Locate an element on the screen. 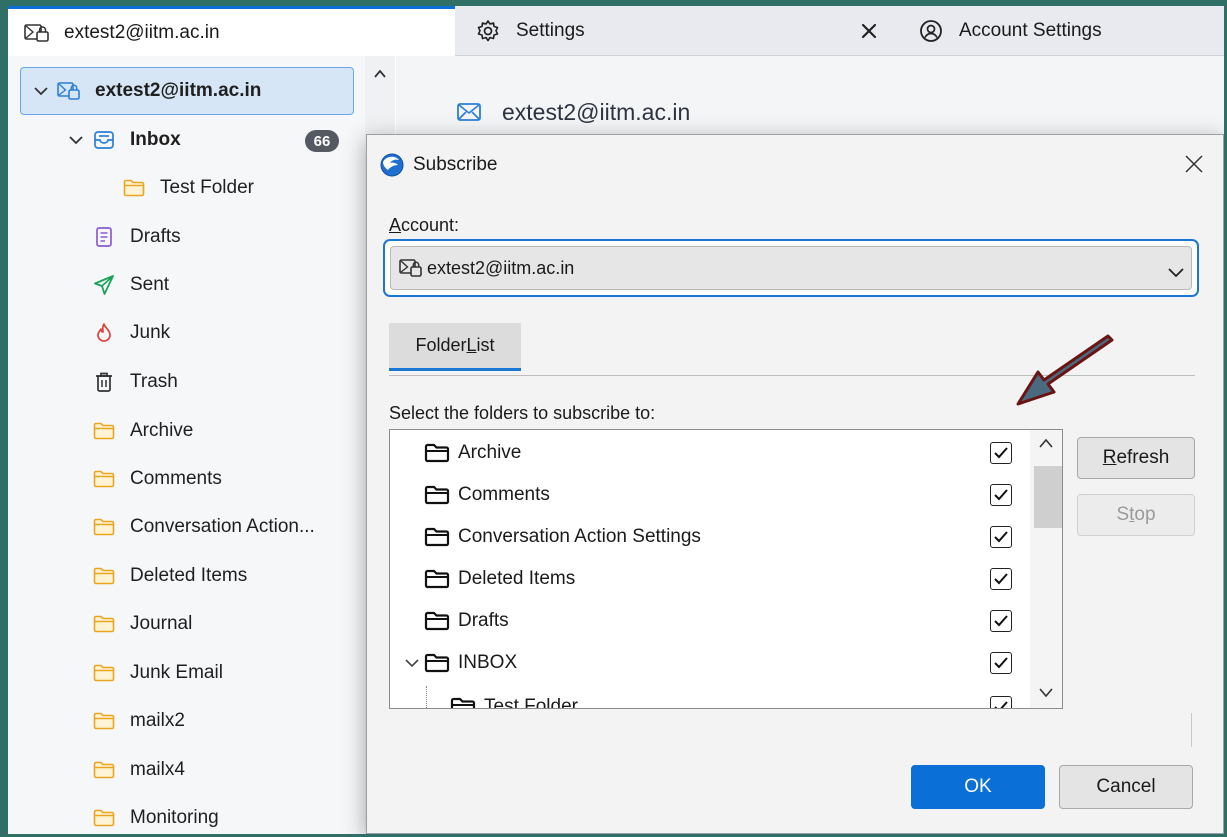 The image size is (1227, 837). folder-label: Sent is located at coordinates (150, 284).